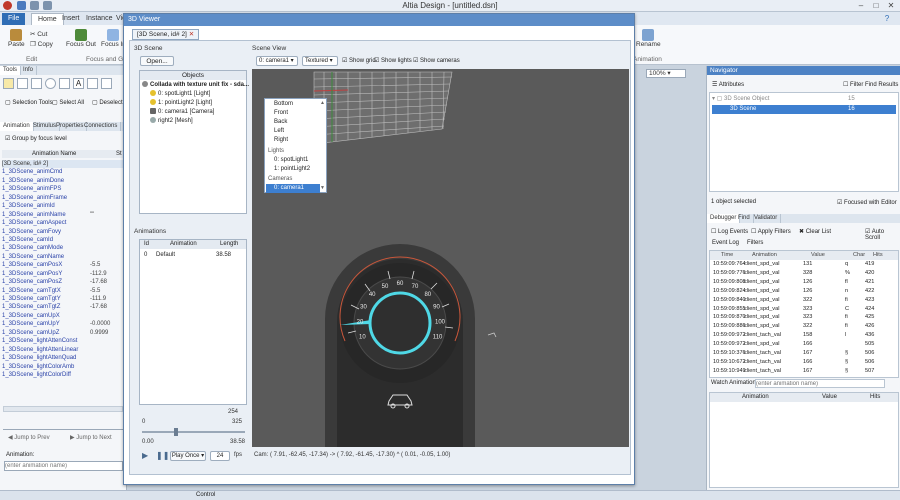  I want to click on watch-animation-input, so click(820, 383).